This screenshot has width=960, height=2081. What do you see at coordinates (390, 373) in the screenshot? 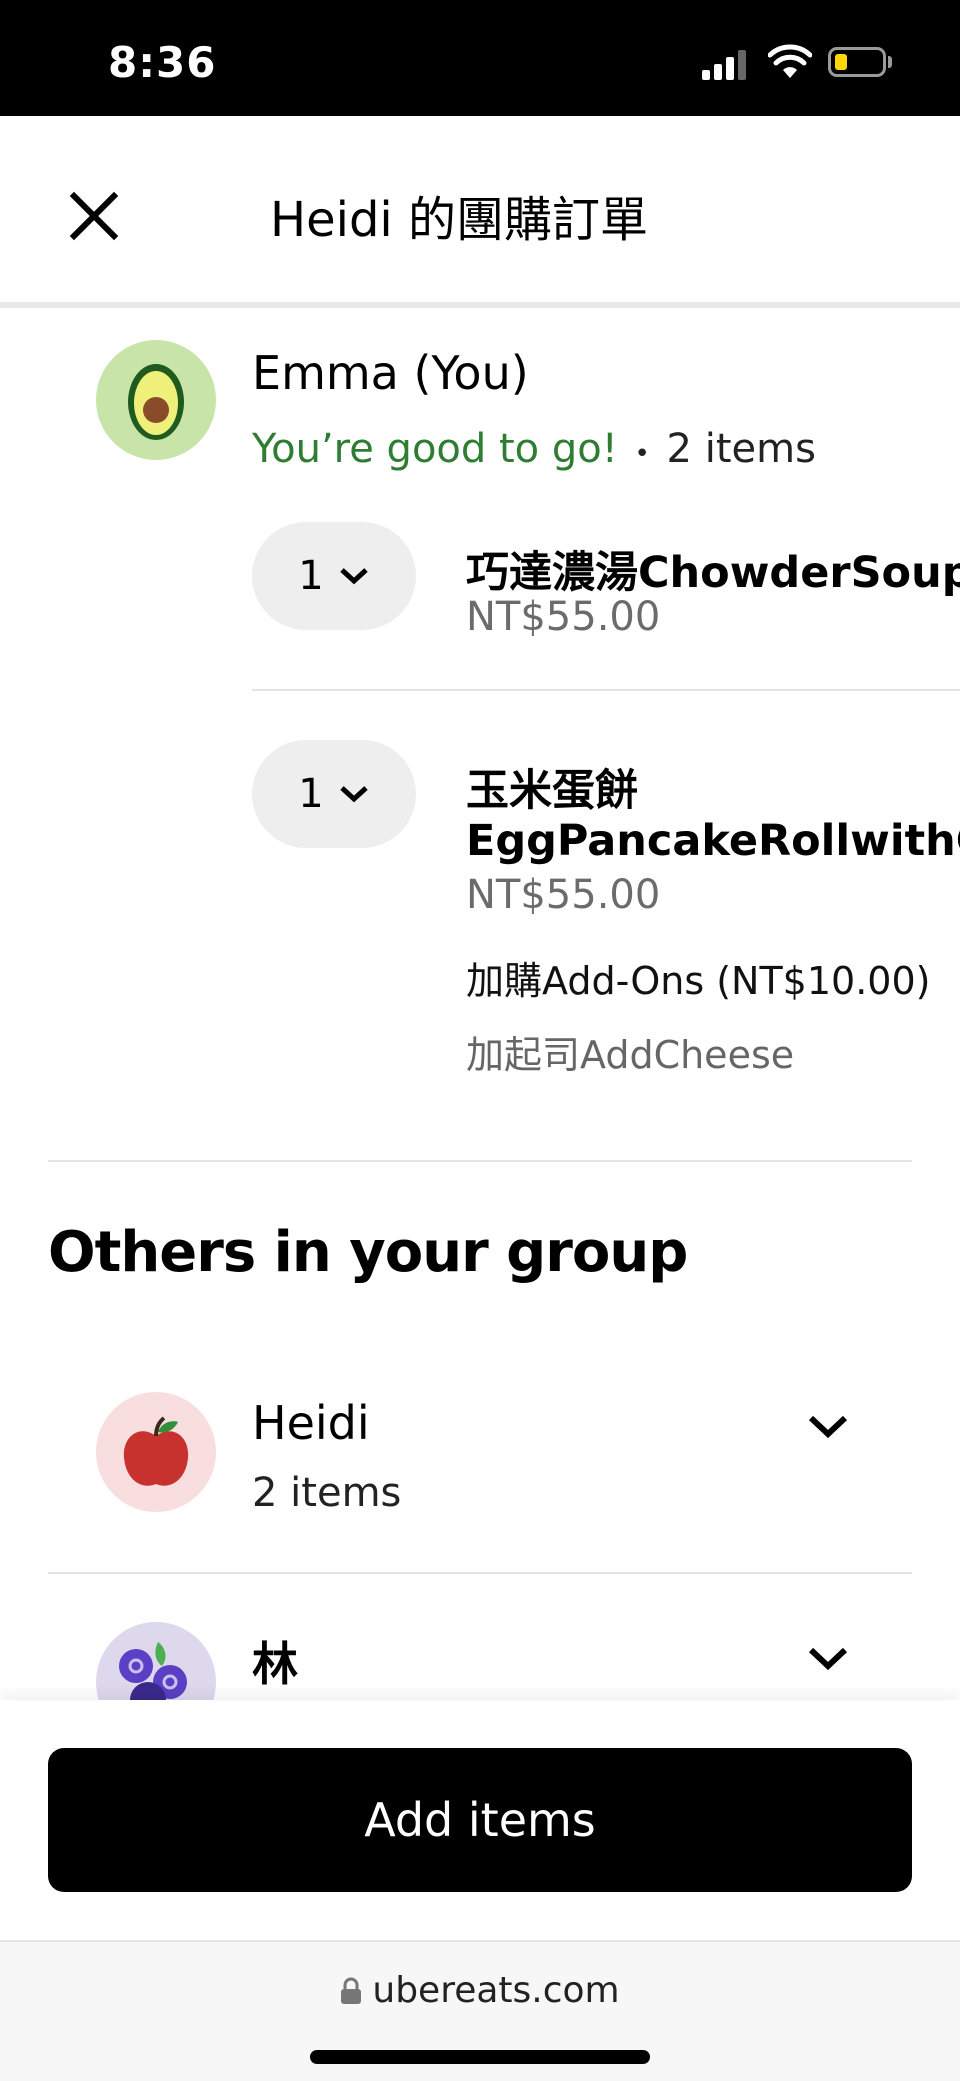
I see `my-name: Emma (You)` at bounding box center [390, 373].